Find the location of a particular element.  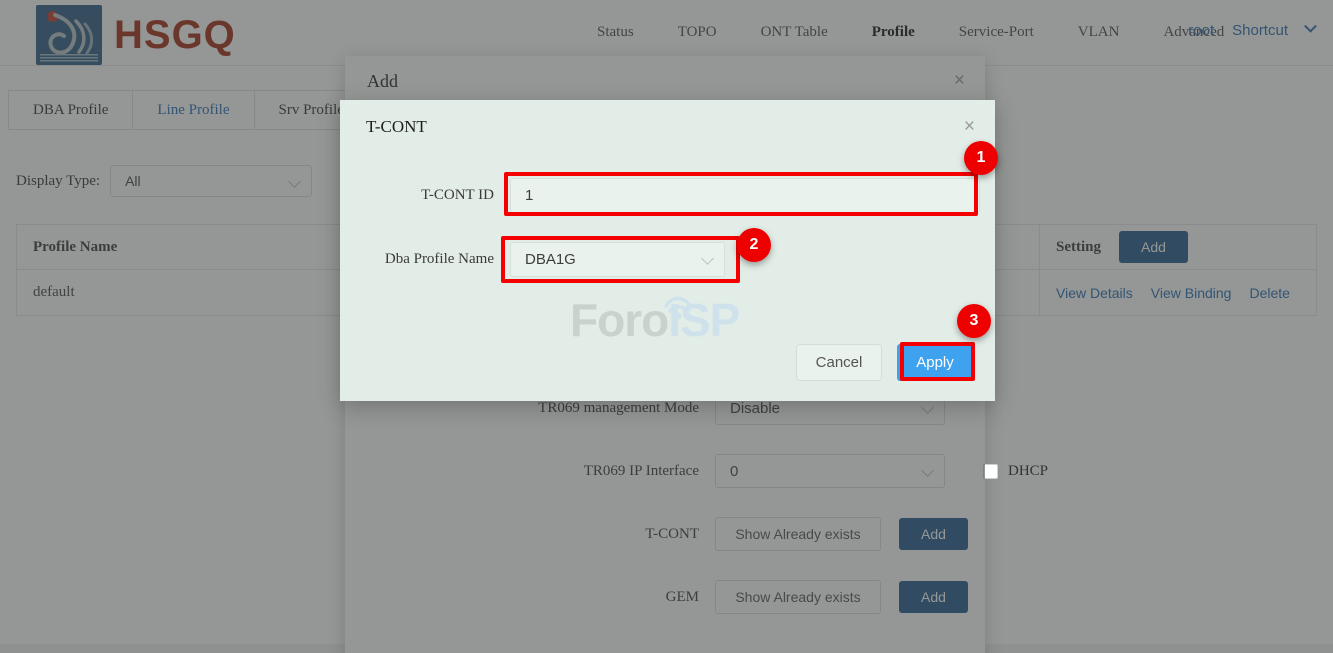

dba-profile-row: Dba Profile Name DBA1G is located at coordinates (527, 259).